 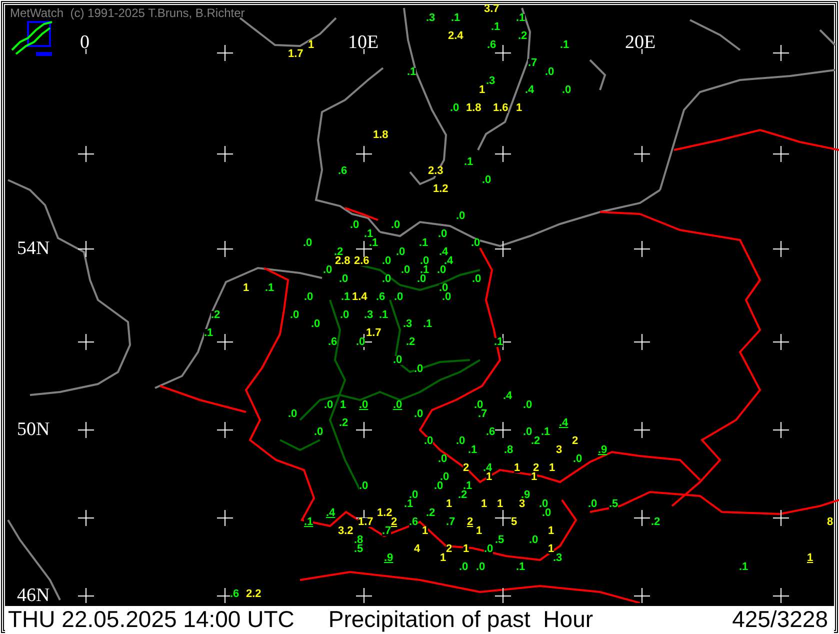 I want to click on precipitation-reading: 3.7, so click(x=492, y=9).